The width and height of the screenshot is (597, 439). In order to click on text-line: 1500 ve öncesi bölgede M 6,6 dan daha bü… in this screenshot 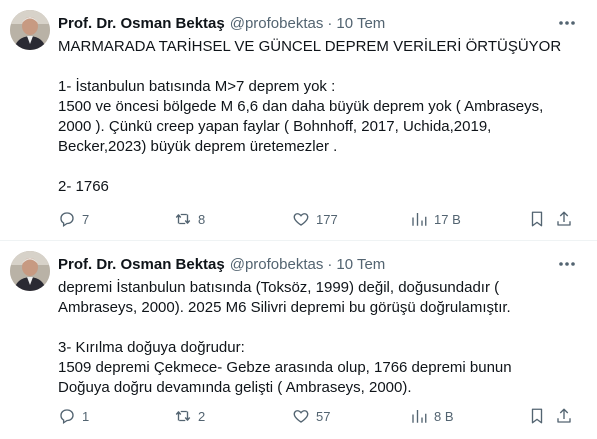, I will do `click(301, 106)`.